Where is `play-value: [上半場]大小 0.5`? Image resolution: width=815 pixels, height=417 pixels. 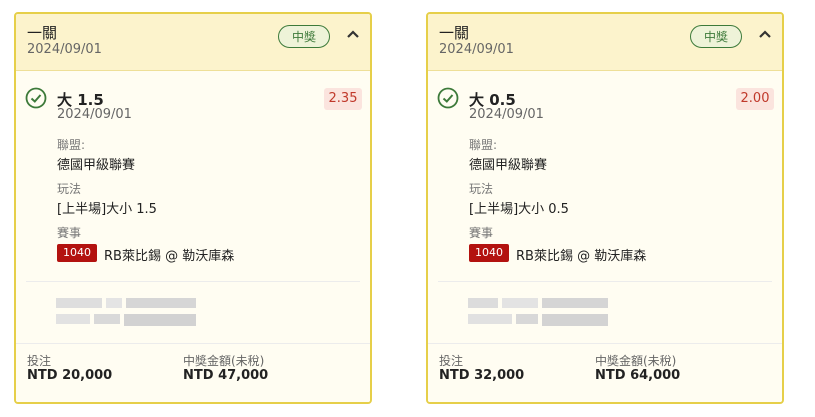
play-value: [上半場]大小 0.5 is located at coordinates (519, 209).